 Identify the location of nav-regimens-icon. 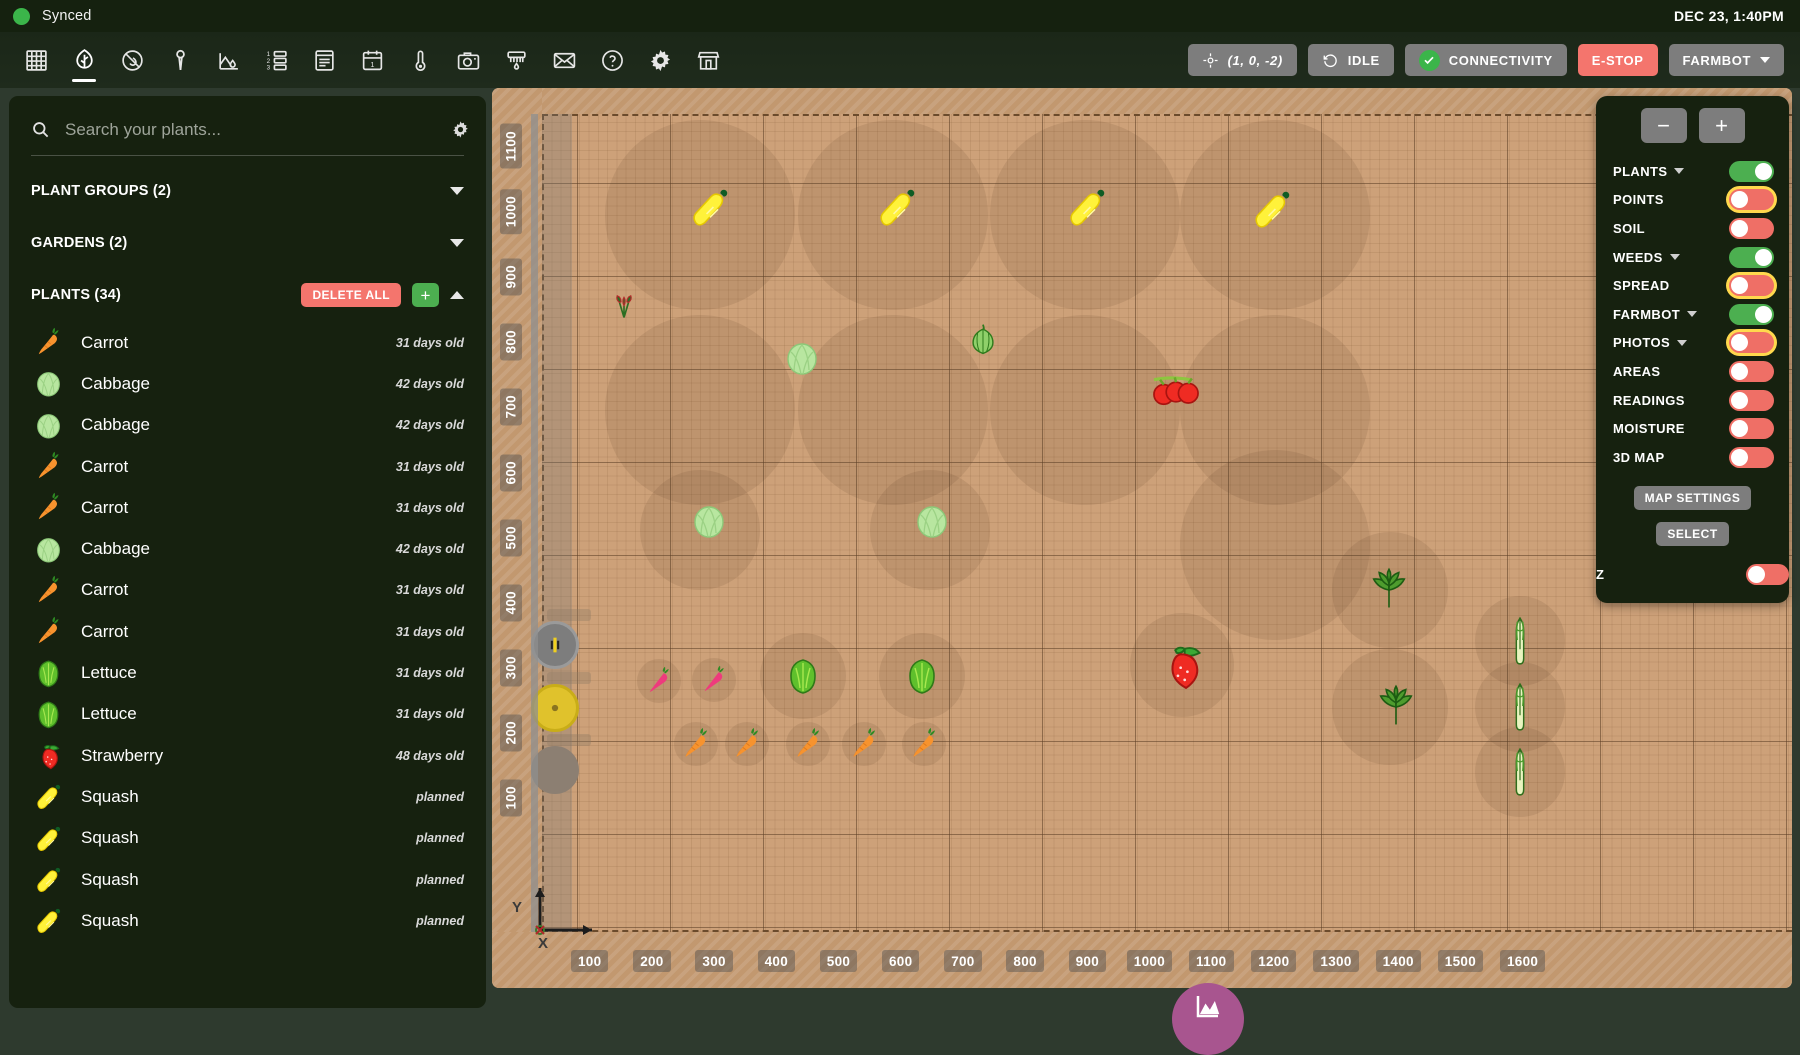
(324, 60).